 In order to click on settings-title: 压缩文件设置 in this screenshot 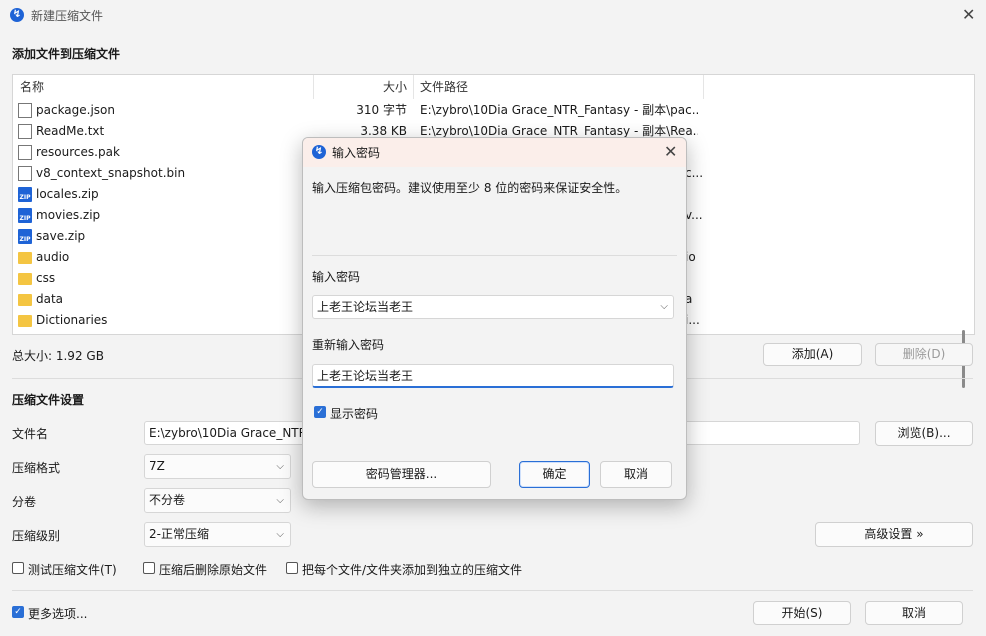, I will do `click(48, 400)`.